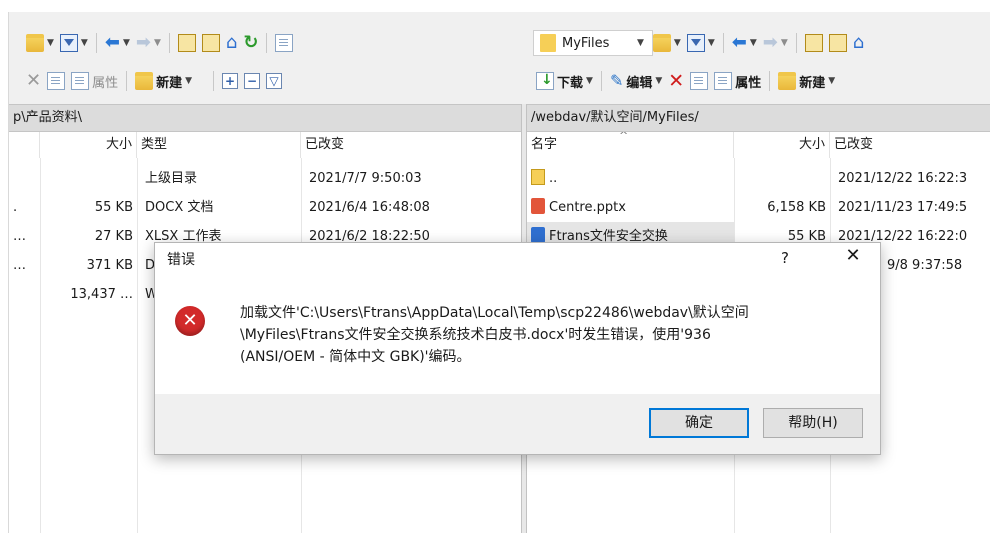 The height and width of the screenshot is (533, 996). I want to click on edit-label: 编辑, so click(639, 83).